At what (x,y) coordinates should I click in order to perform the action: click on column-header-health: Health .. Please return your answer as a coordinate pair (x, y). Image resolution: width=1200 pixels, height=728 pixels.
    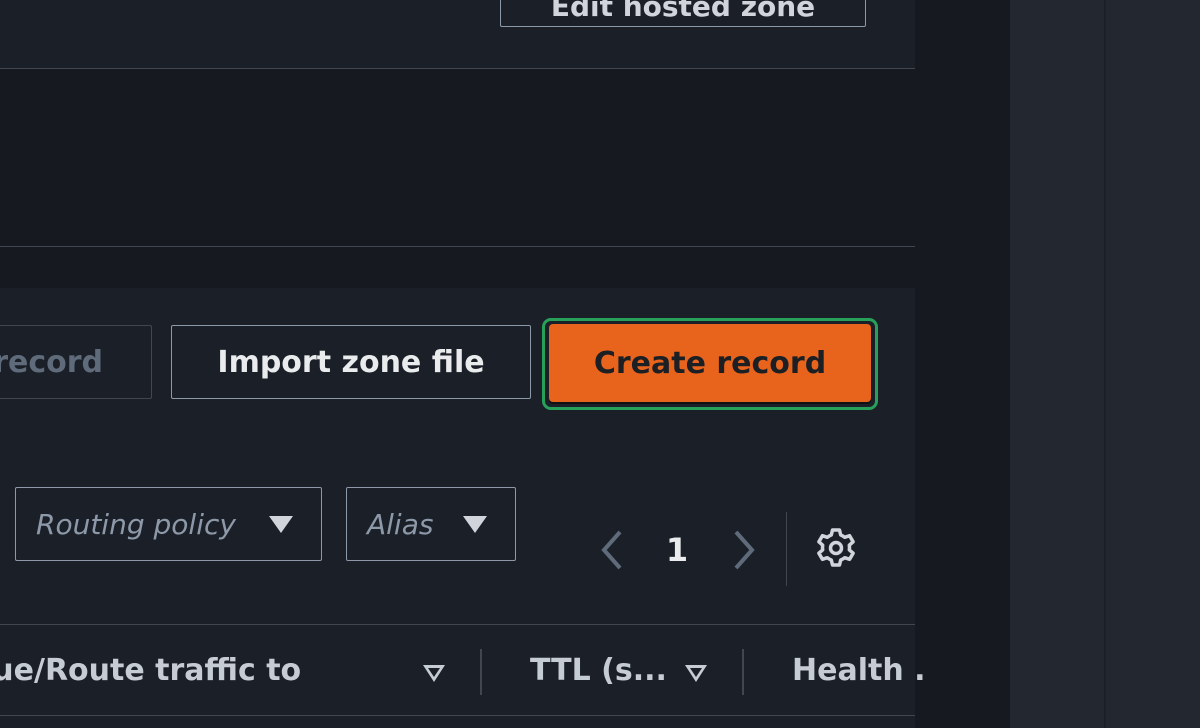
    Looking at the image, I should click on (859, 670).